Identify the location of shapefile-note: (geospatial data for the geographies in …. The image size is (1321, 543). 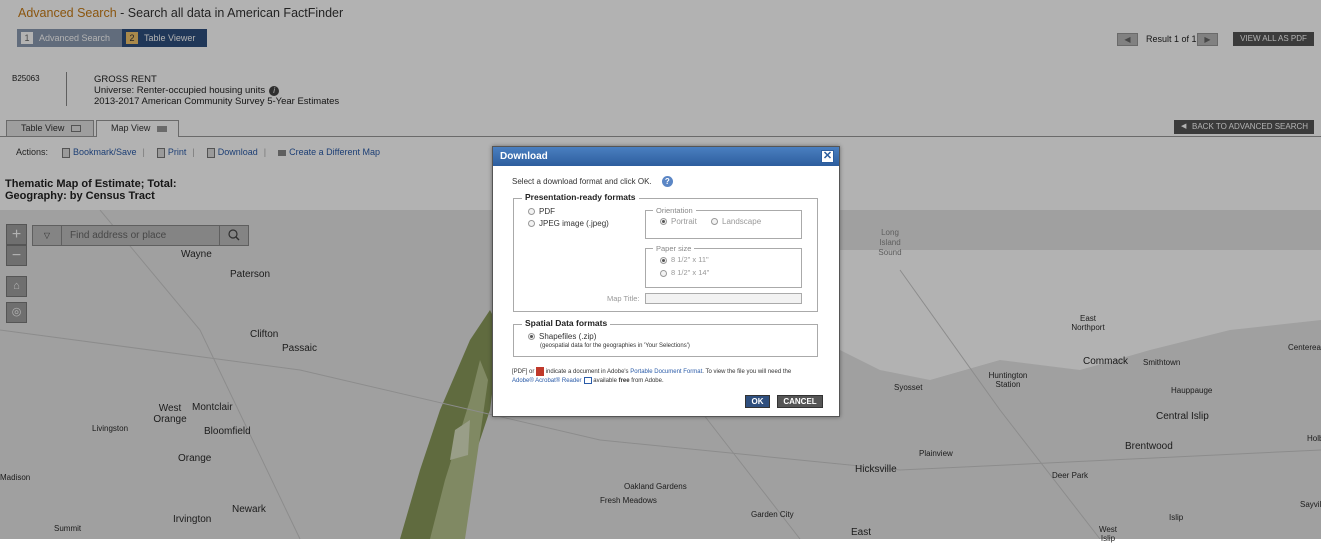
(615, 346).